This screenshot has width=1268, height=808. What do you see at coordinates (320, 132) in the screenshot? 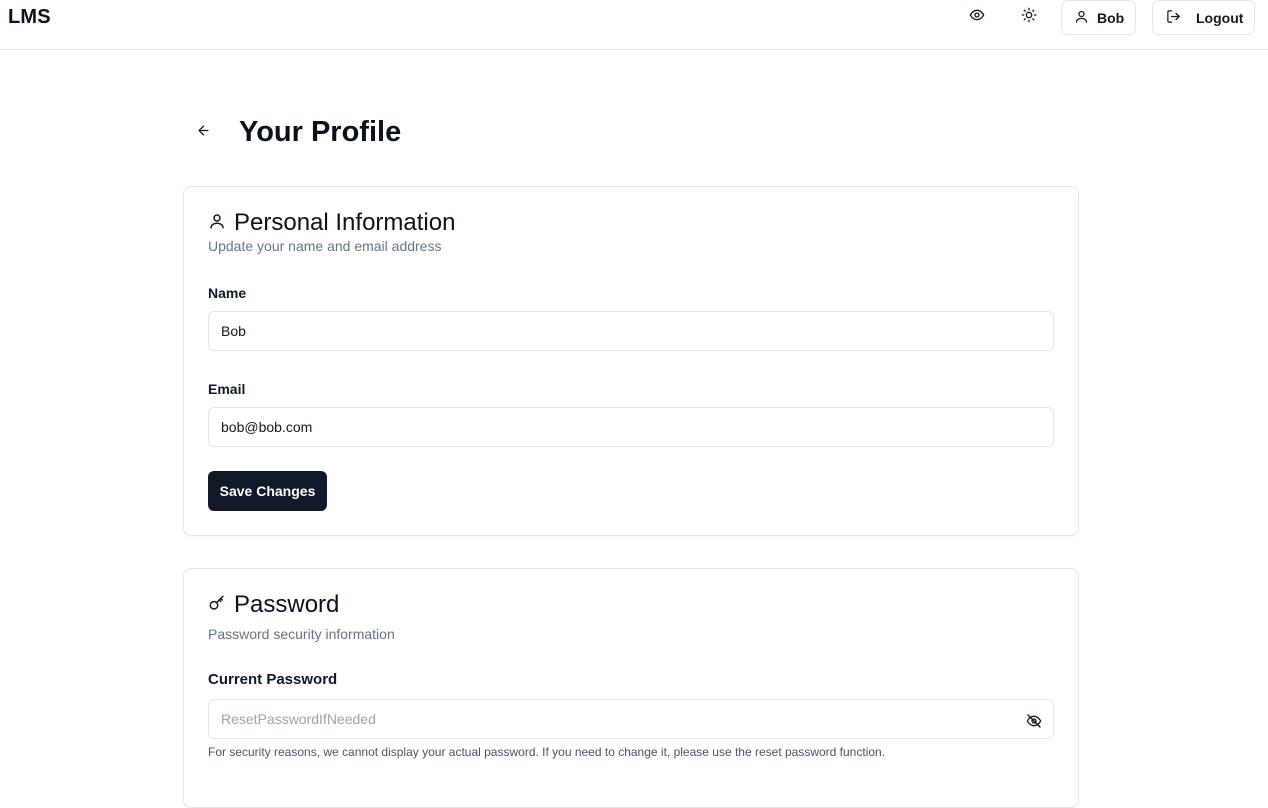
I see `page-title: Your Profile` at bounding box center [320, 132].